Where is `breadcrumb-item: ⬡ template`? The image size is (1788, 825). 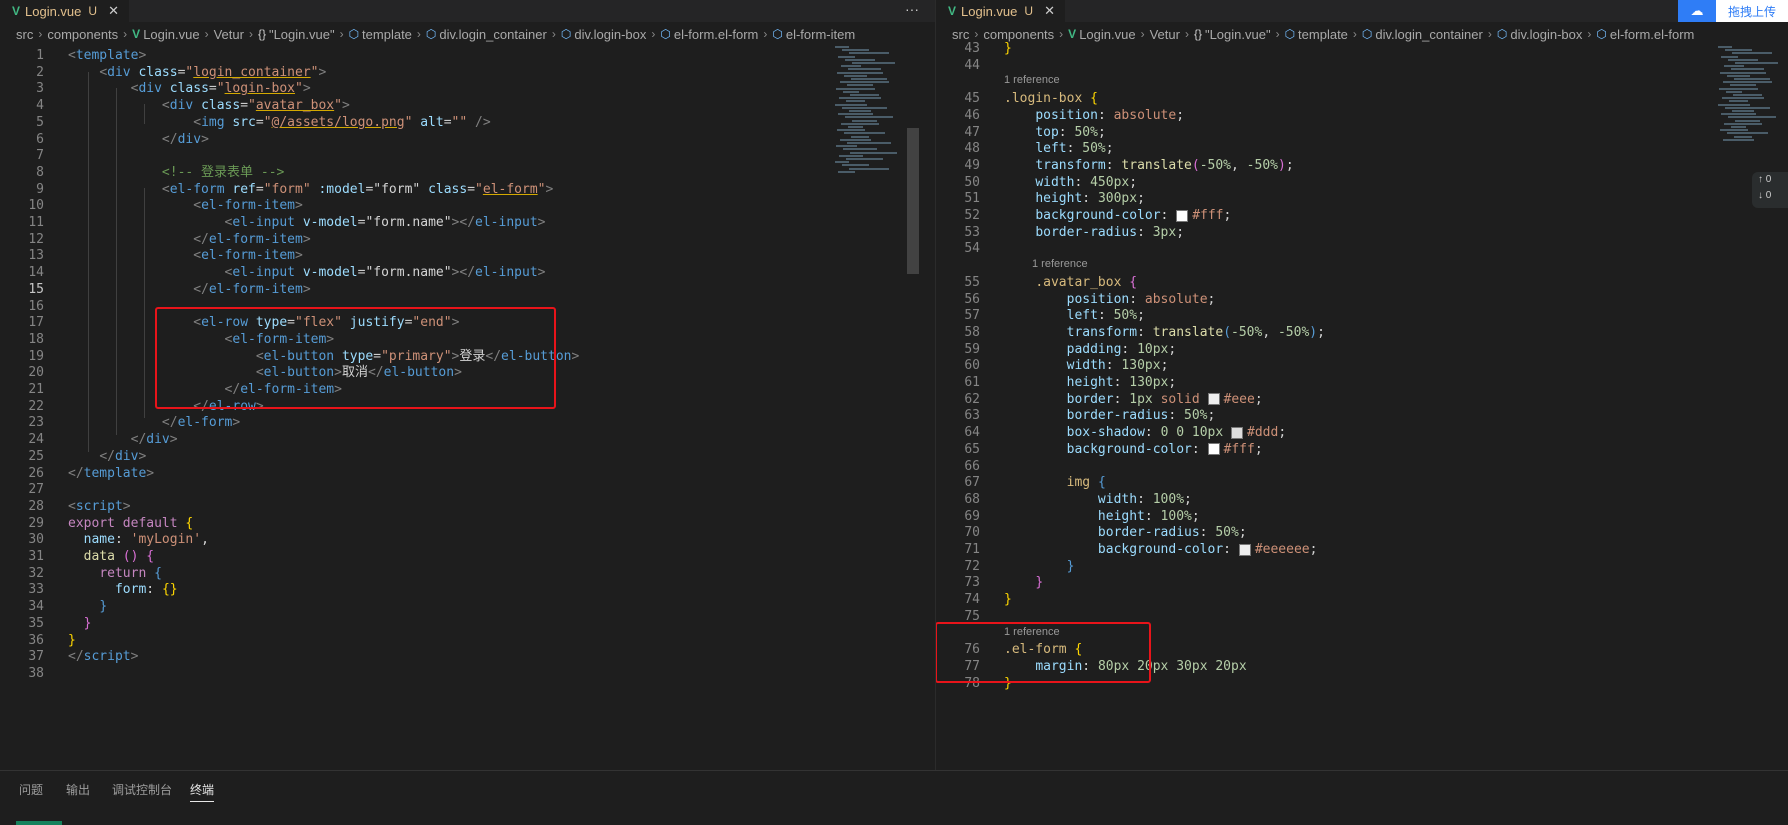
breadcrumb-item: ⬡ template is located at coordinates (380, 34).